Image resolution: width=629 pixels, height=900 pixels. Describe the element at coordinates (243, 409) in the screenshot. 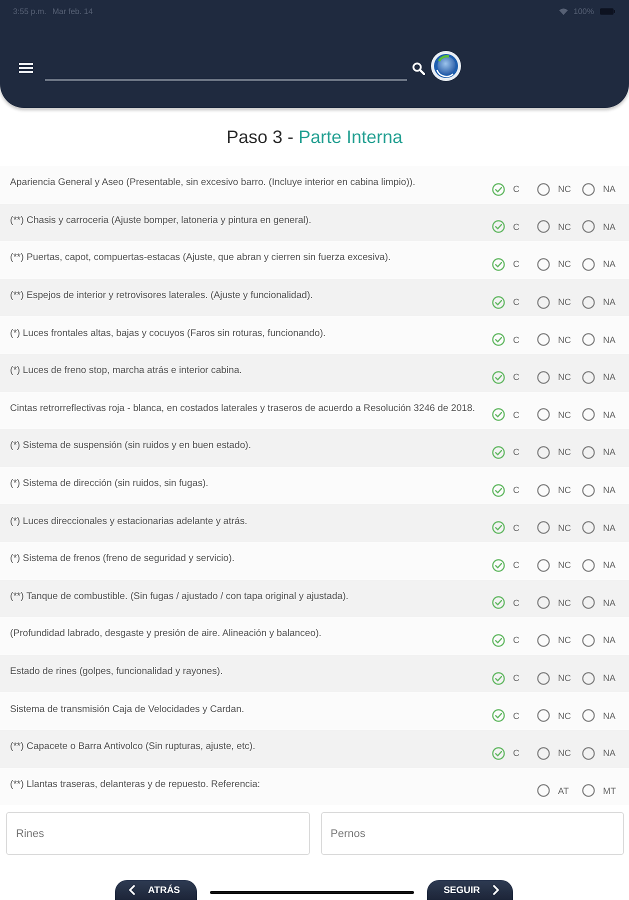

I see `checklist-item-text: Cintas retrorreflectivas roja - blanca, en costados laterales y traseros de acuerdo a Resolución 3246 de 2018.` at that location.